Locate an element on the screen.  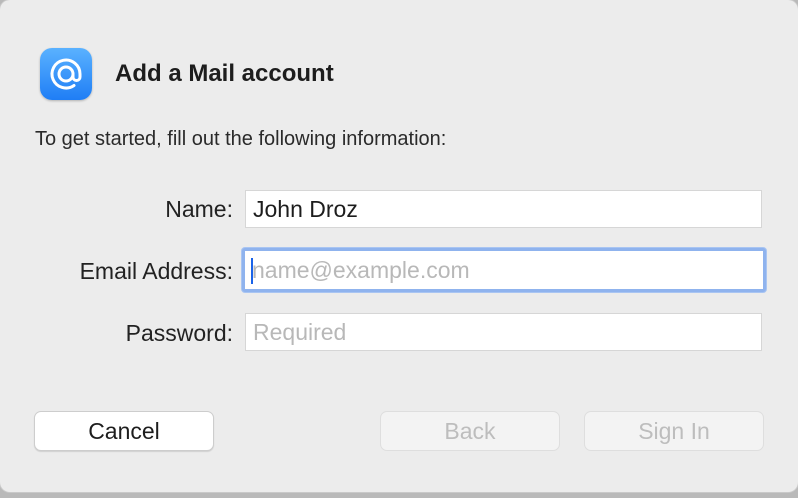
at-sign-icon is located at coordinates (66, 74).